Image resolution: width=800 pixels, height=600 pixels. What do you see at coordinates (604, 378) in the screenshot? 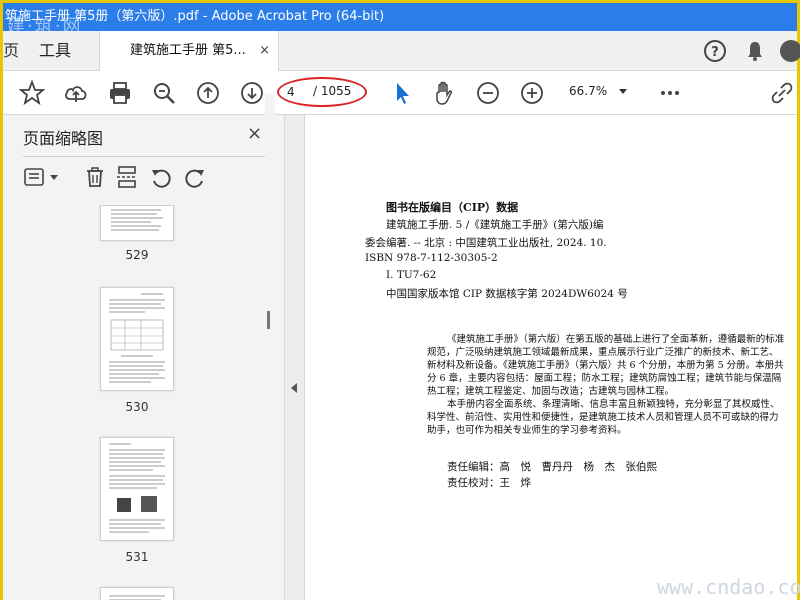
I see `description-line: 分 6 章，主要内容包括：屋面工程；防水工程；建筑防腐蚀工程；建筑节能与保温隔` at bounding box center [604, 378].